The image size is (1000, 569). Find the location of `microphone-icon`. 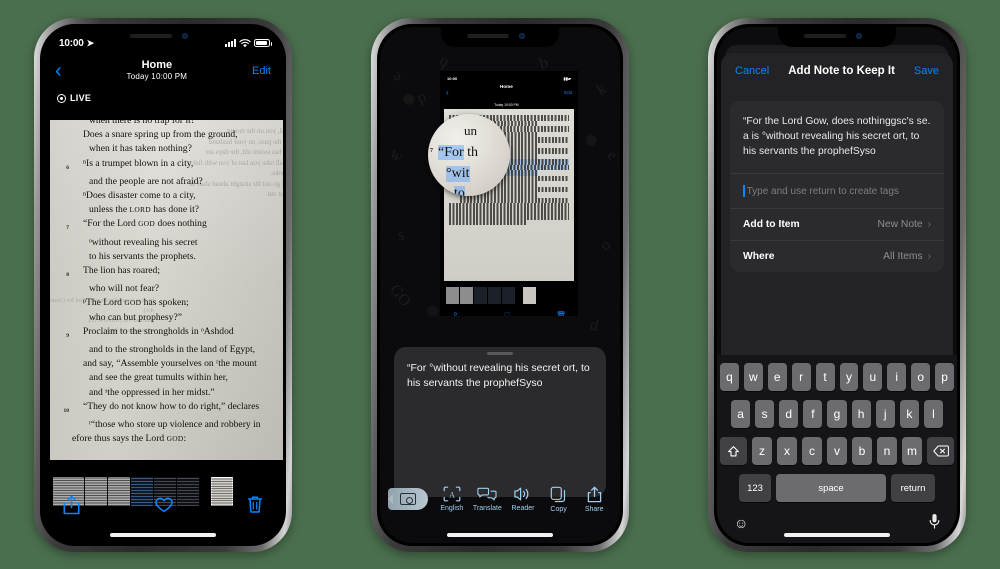

microphone-icon is located at coordinates (934, 522).